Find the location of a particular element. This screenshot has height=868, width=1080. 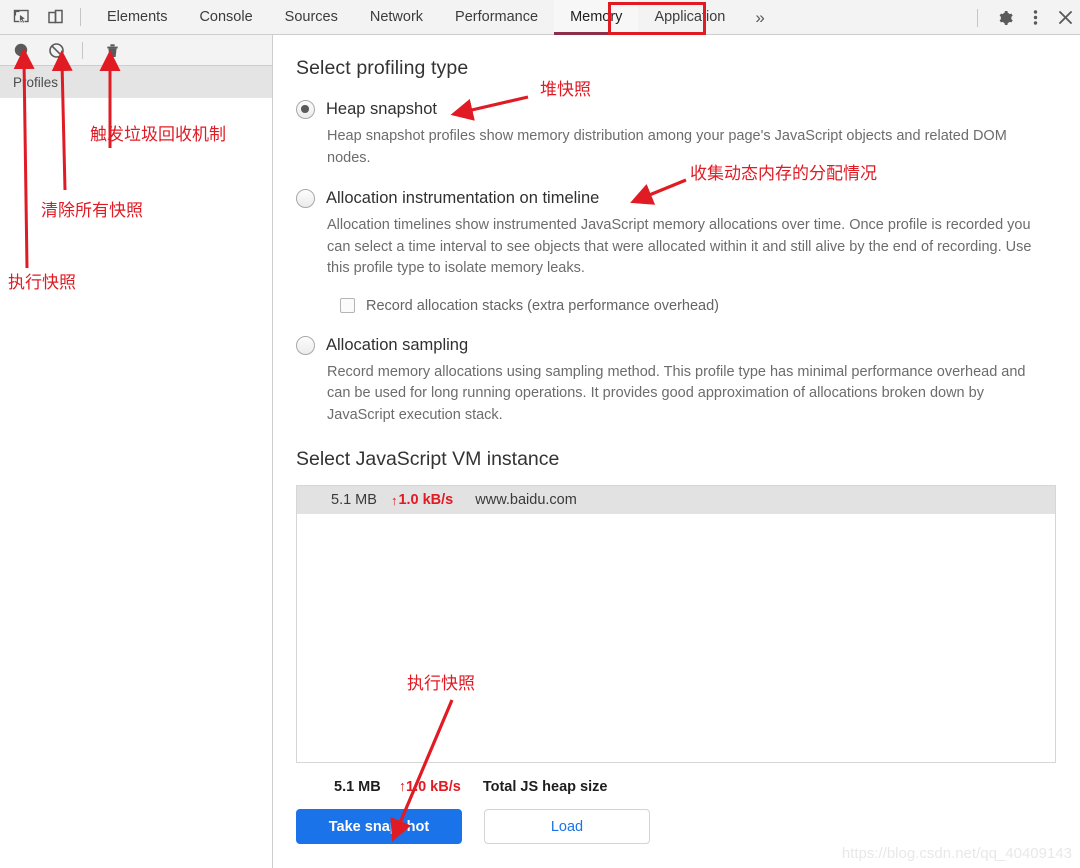

settings-gear-icon is located at coordinates (1005, 17).